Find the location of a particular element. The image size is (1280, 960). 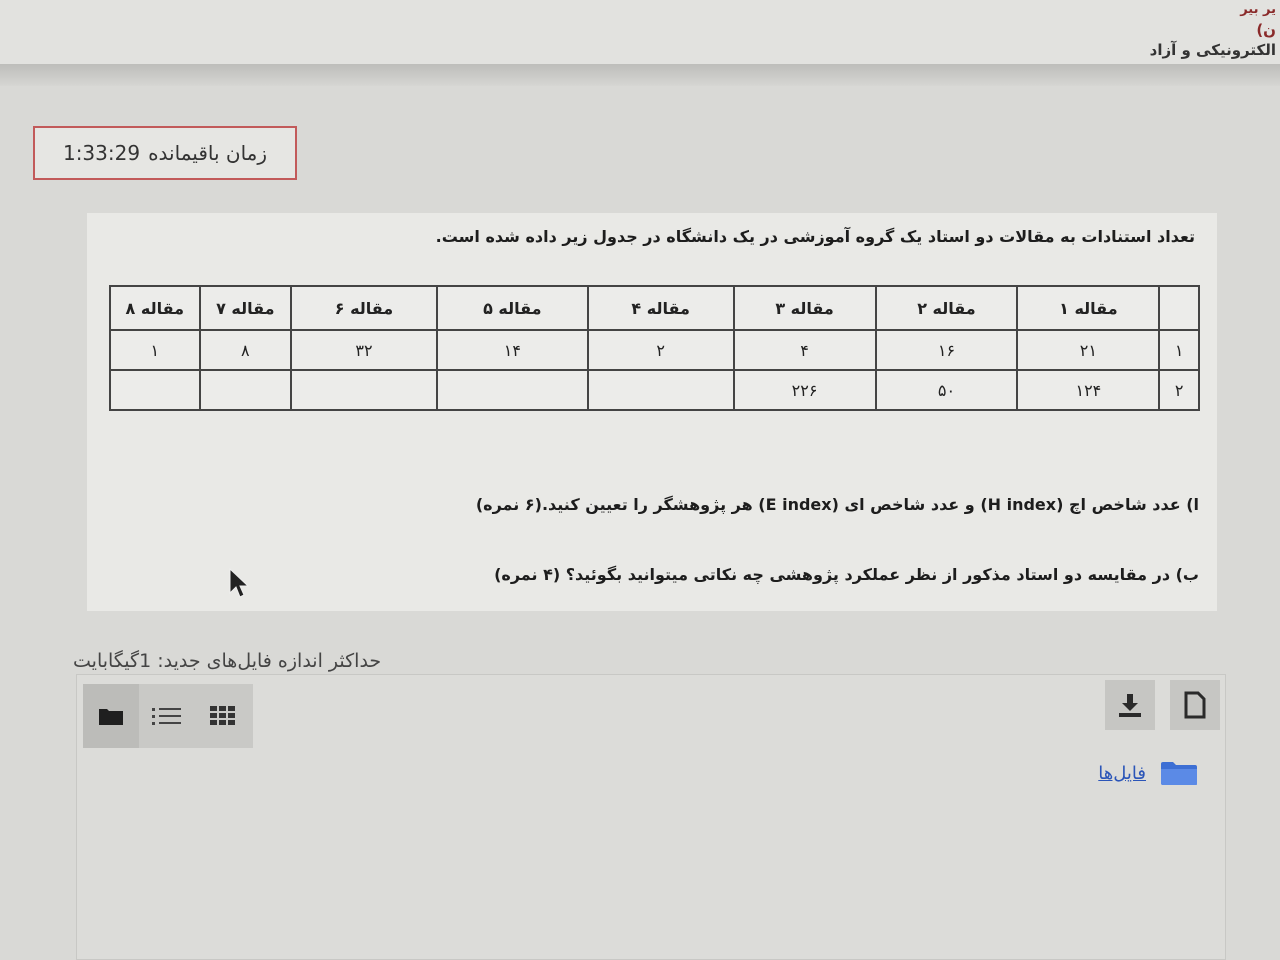

top-strip is located at coordinates (640, 32).